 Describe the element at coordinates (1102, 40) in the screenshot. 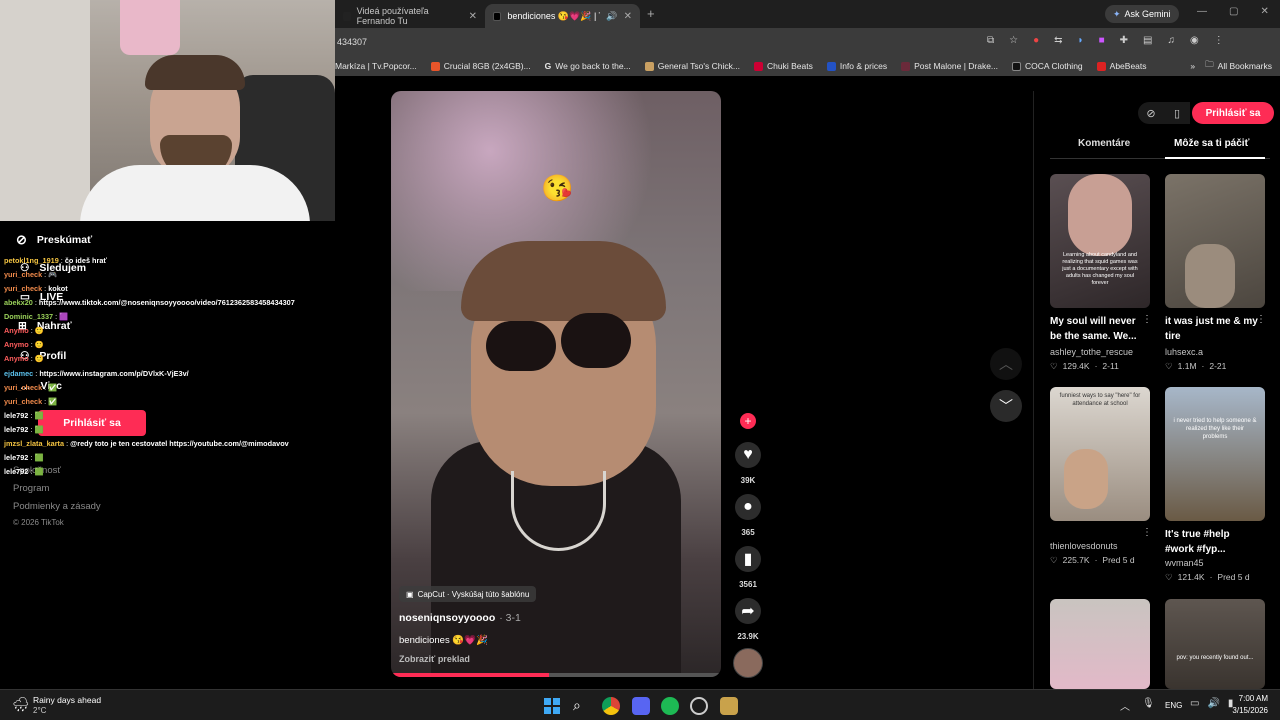

I see `extension-icon: ■` at that location.